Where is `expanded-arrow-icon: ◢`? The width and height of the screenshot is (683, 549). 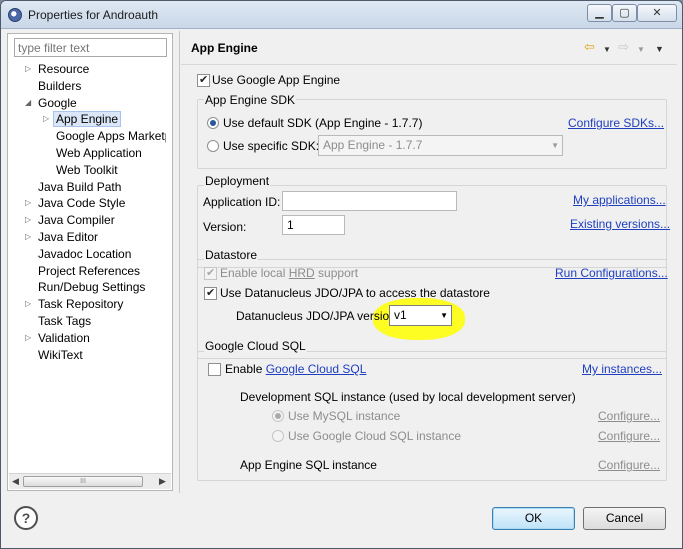
expanded-arrow-icon: ◢ is located at coordinates (28, 103).